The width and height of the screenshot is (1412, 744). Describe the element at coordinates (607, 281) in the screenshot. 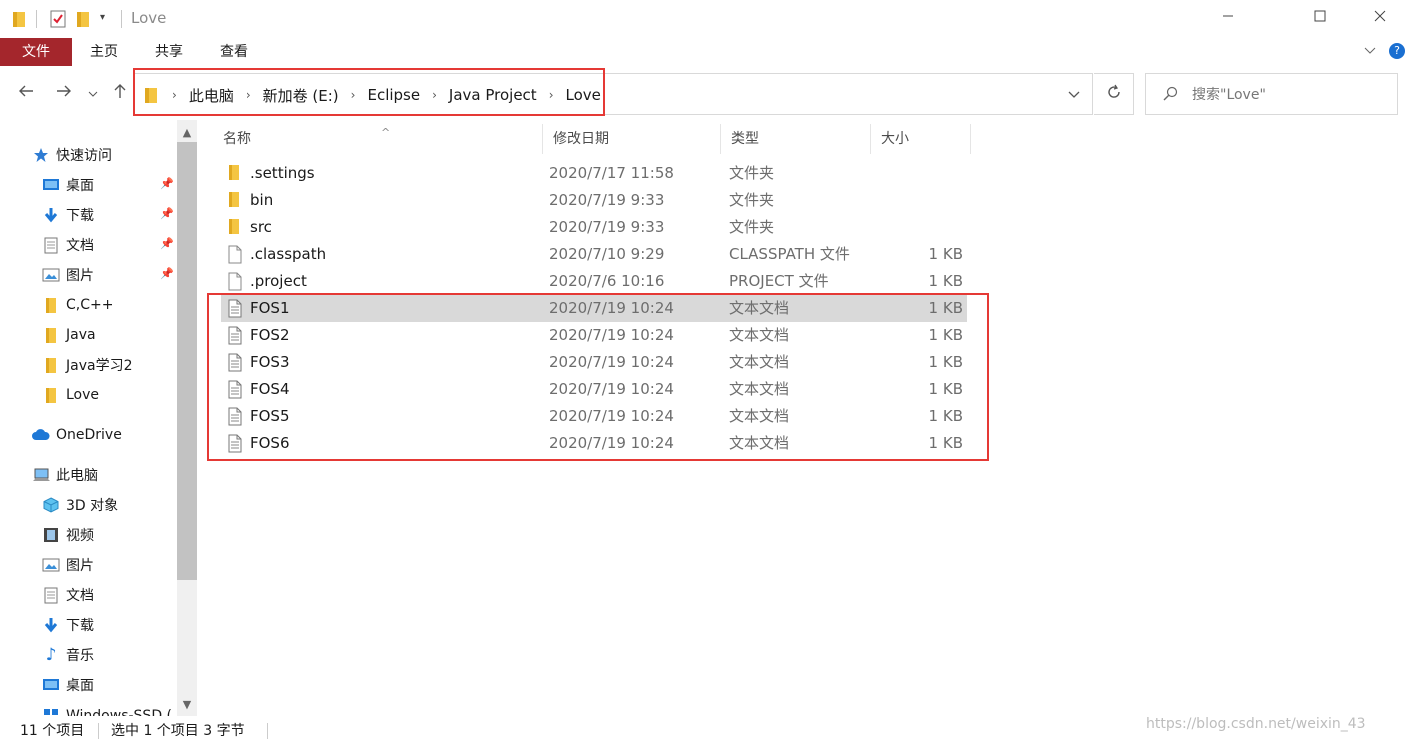

I see `file-date: 2020/7/6 10:16` at that location.